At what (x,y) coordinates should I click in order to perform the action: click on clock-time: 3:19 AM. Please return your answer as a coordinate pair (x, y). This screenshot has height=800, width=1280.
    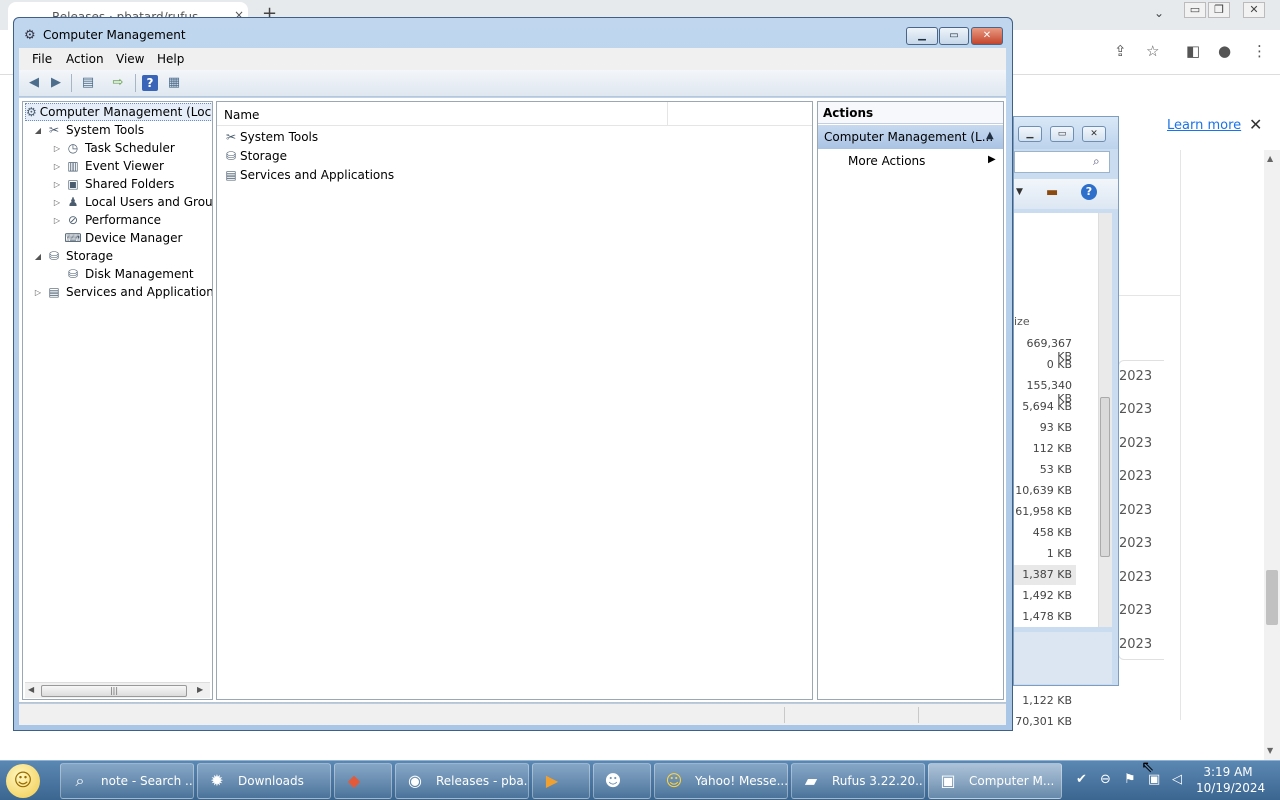
    Looking at the image, I should click on (1228, 772).